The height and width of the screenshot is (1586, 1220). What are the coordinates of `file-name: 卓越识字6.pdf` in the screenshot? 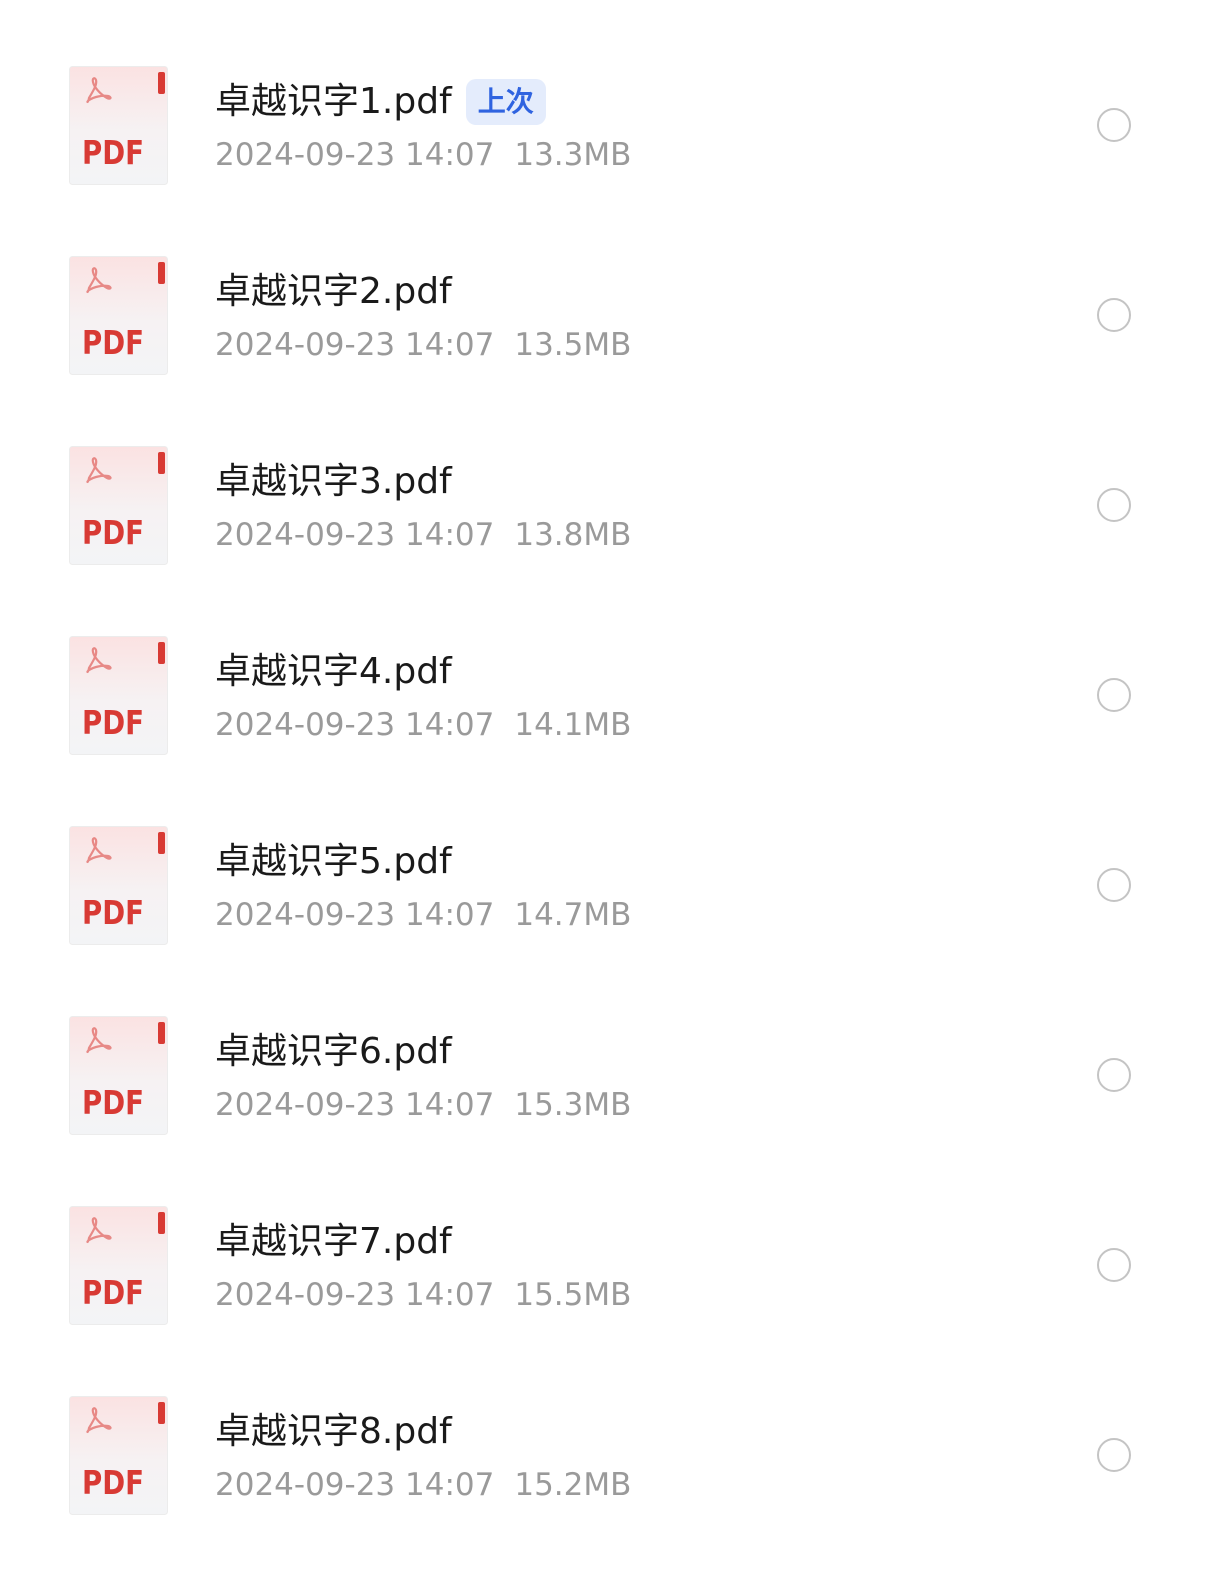 It's located at (333, 1051).